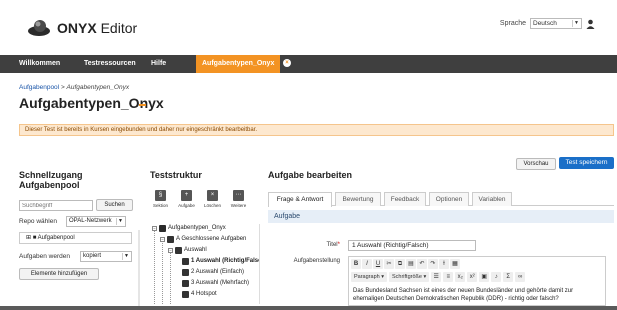  I want to click on subscript-icon: x₂, so click(460, 277).